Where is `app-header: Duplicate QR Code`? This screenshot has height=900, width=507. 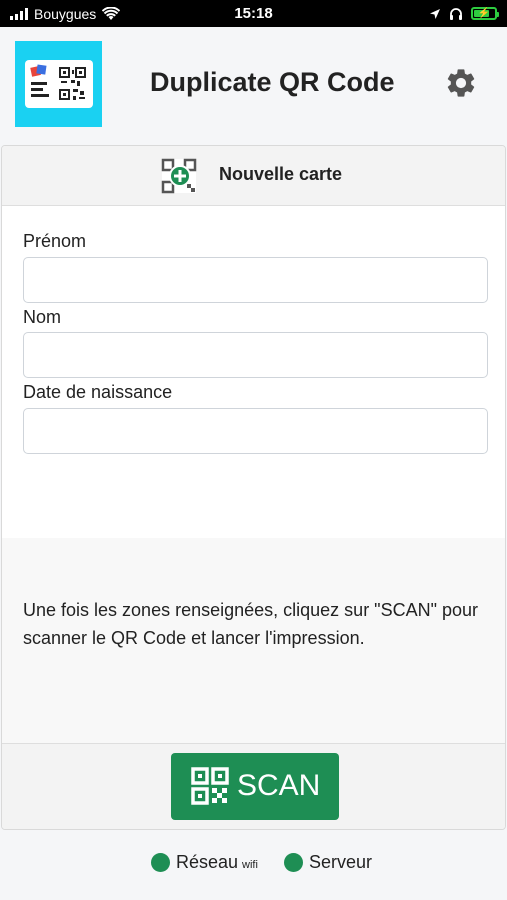 app-header: Duplicate QR Code is located at coordinates (253, 85).